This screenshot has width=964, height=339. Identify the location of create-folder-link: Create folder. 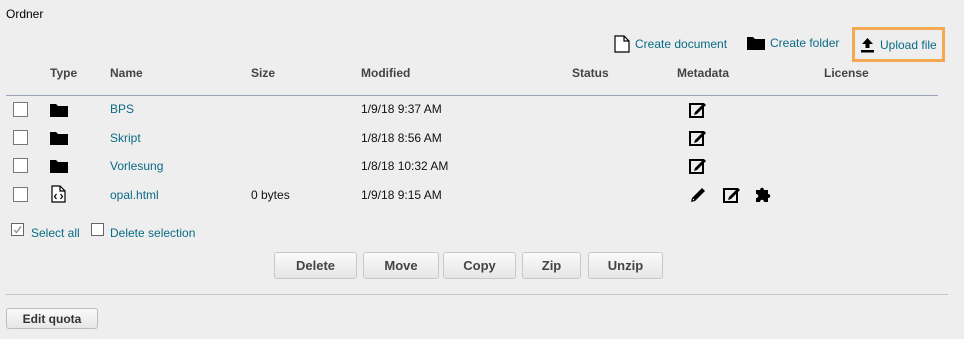
(793, 42).